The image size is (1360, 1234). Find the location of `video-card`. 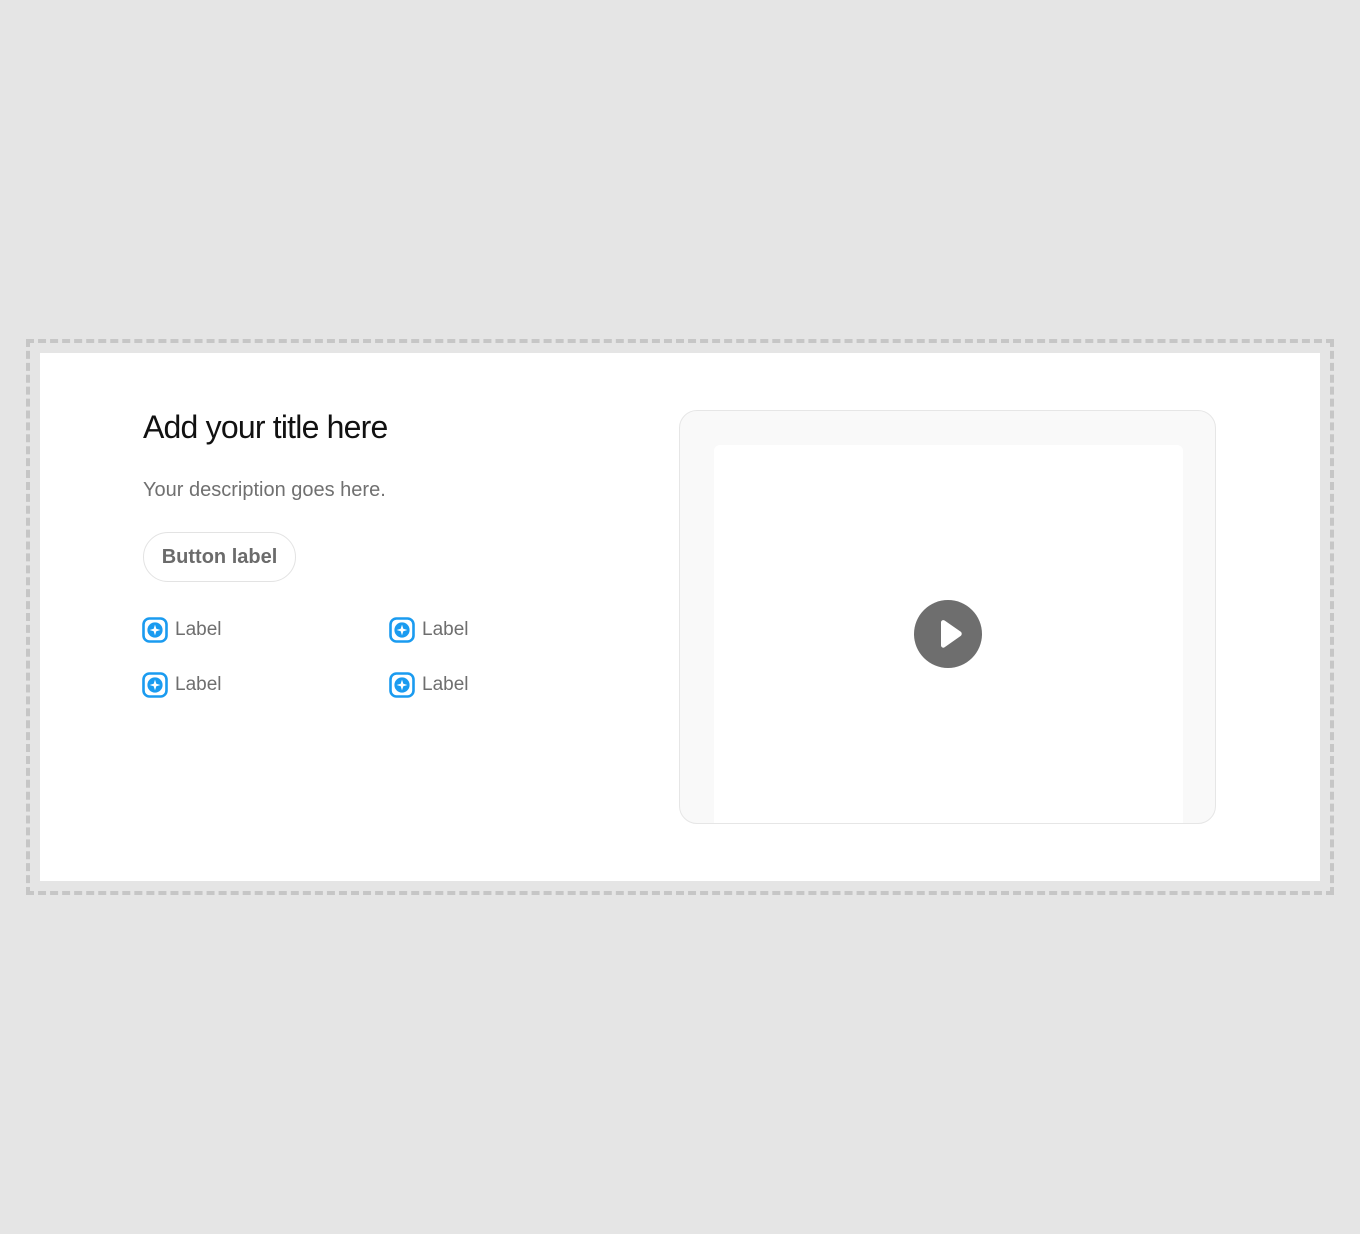

video-card is located at coordinates (947, 617).